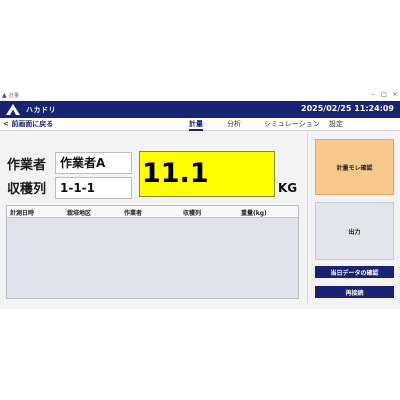 The width and height of the screenshot is (400, 400). Describe the element at coordinates (152, 212) in the screenshot. I see `table-header: 計測日時 栽培地区 作業者 収穫列 重量(kg)` at that location.